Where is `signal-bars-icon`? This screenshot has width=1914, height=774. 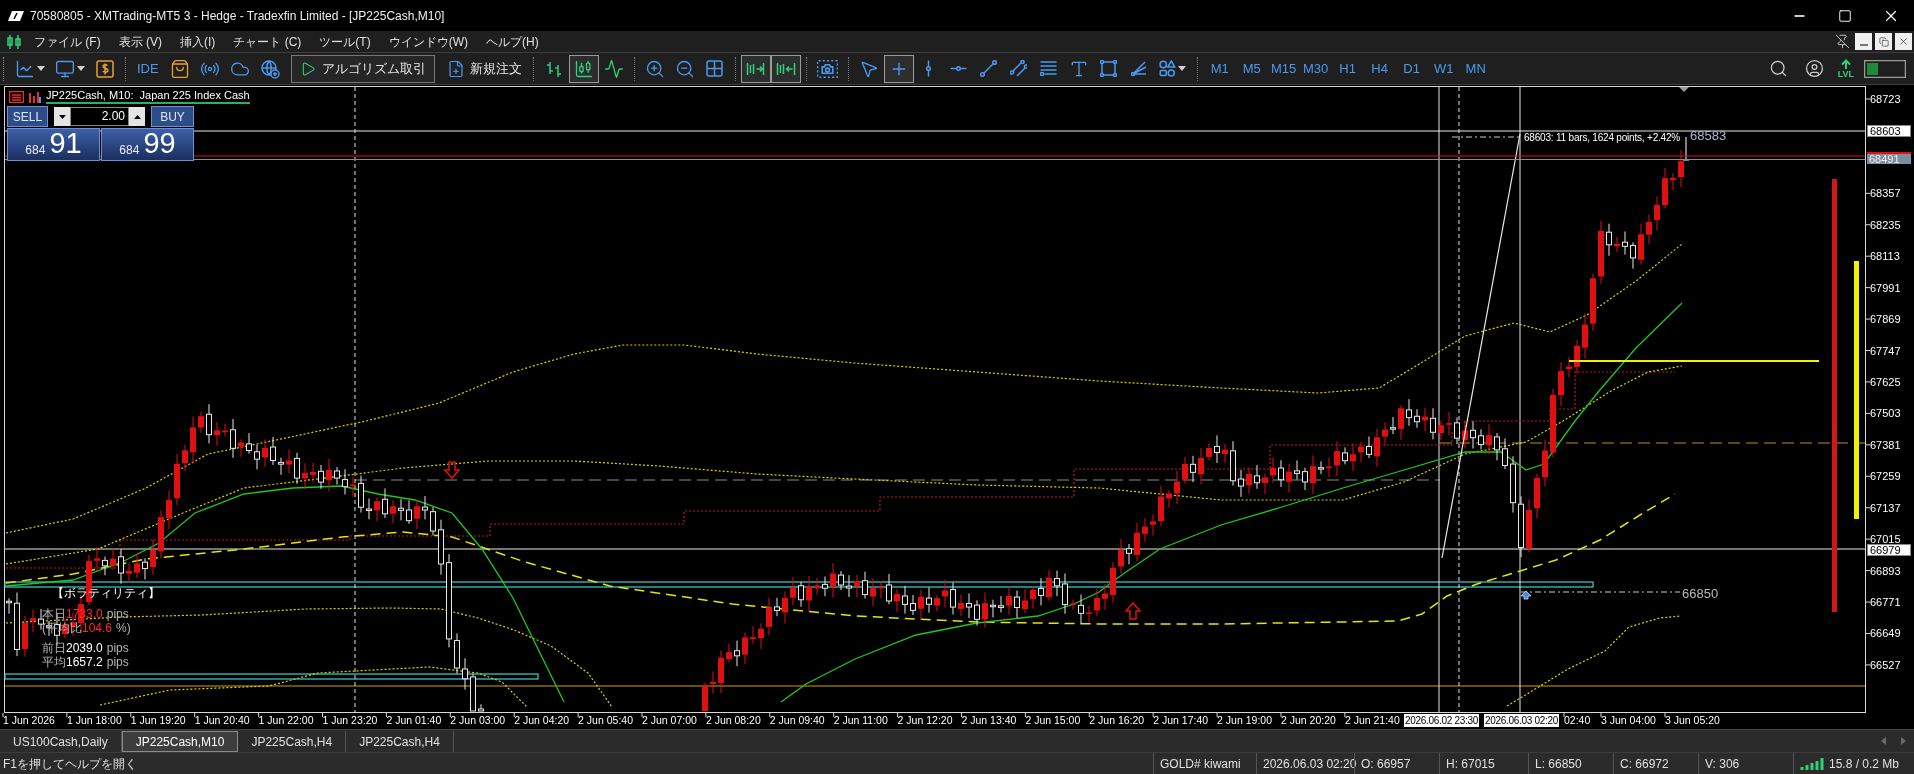
signal-bars-icon is located at coordinates (1812, 763).